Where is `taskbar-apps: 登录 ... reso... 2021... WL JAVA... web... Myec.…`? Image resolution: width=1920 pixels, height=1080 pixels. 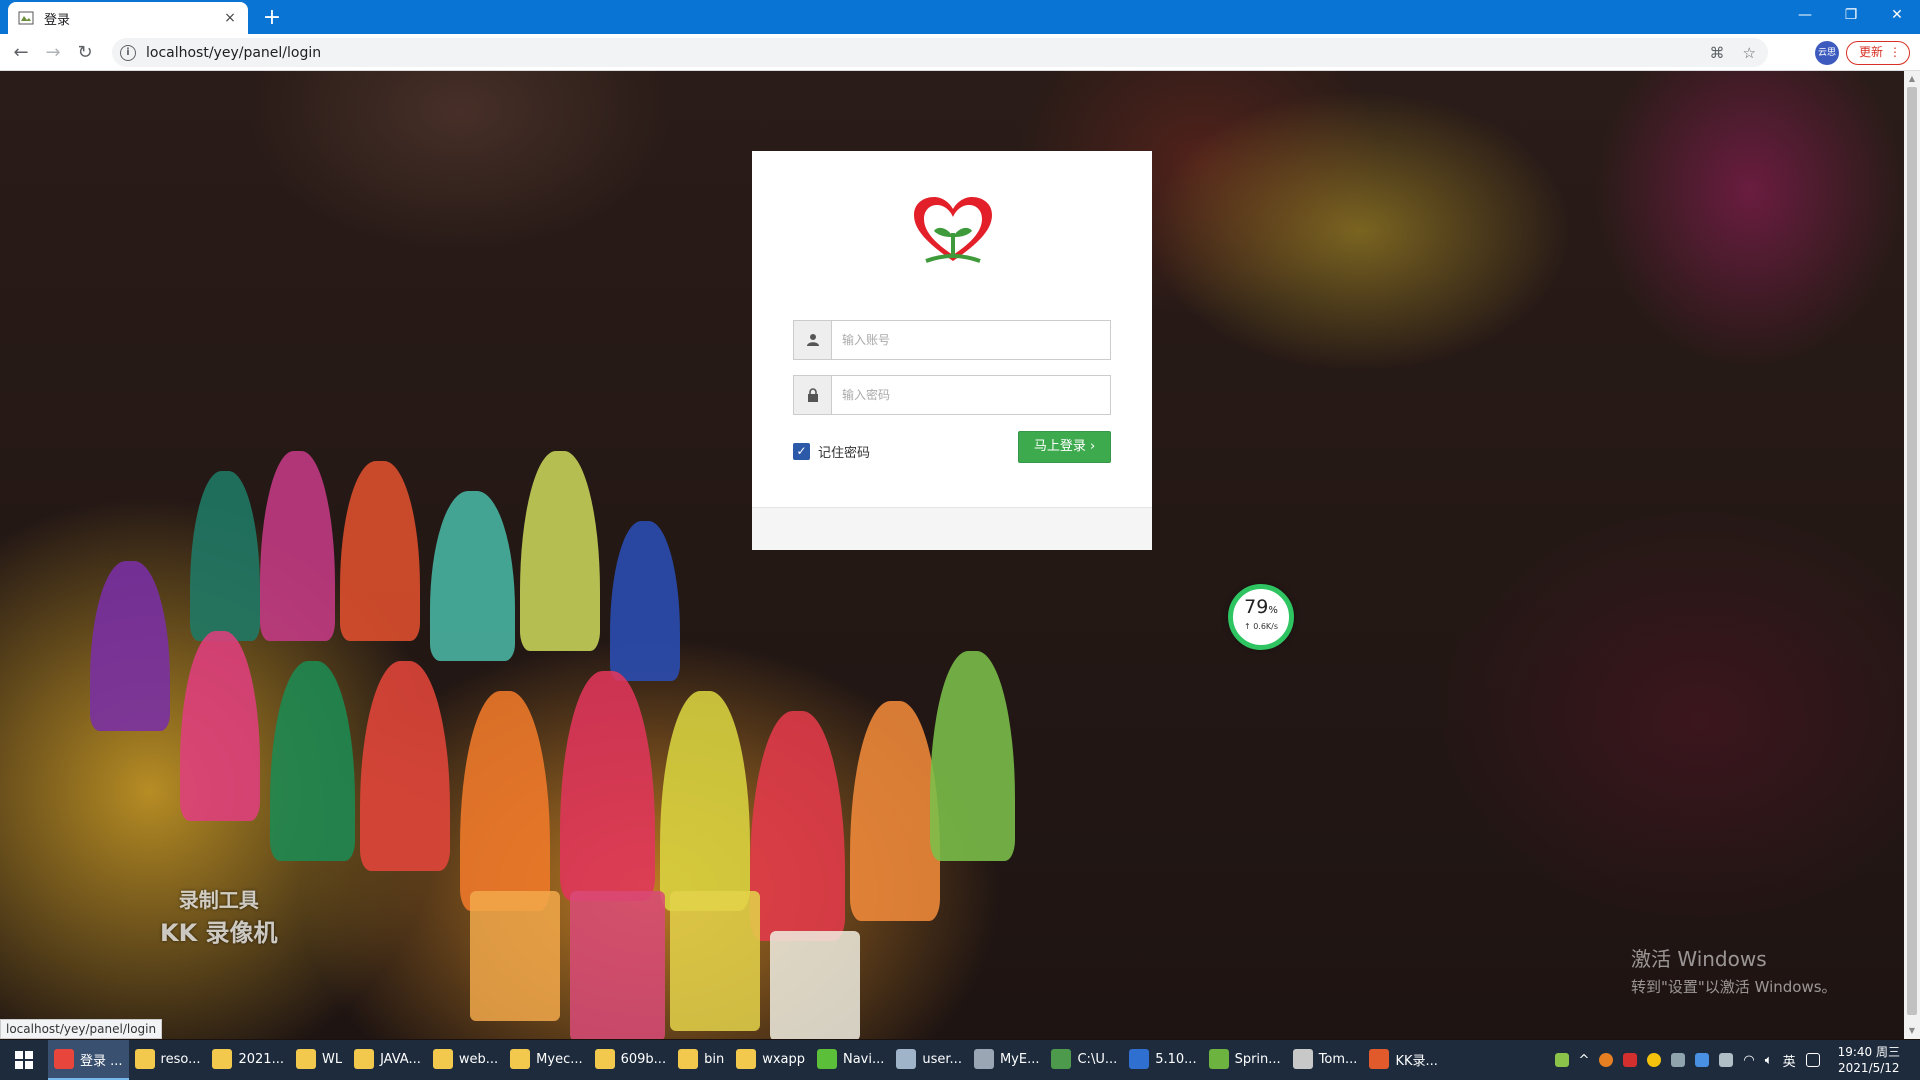 taskbar-apps: 登录 ... reso... 2021... WL JAVA... web... Myec.… is located at coordinates (746, 1060).